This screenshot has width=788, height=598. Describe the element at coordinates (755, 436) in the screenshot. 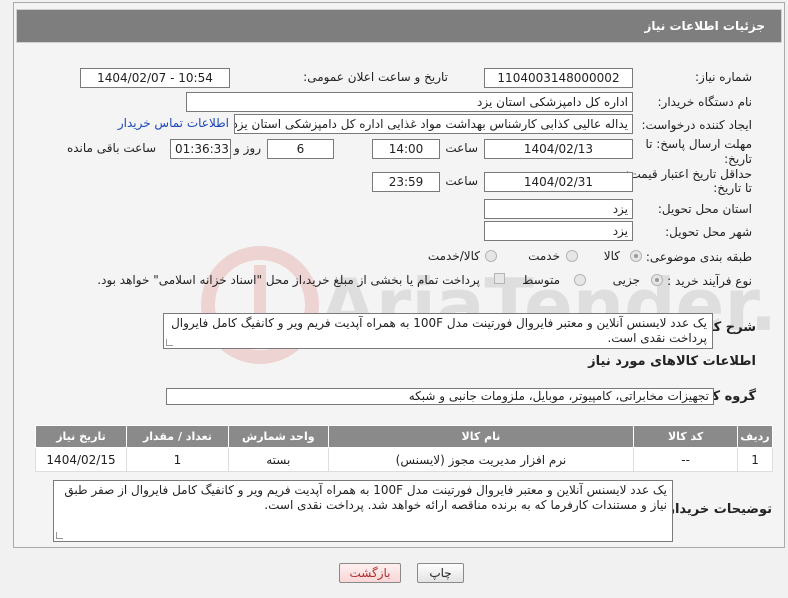

I see `col-row-header: ردیف` at that location.